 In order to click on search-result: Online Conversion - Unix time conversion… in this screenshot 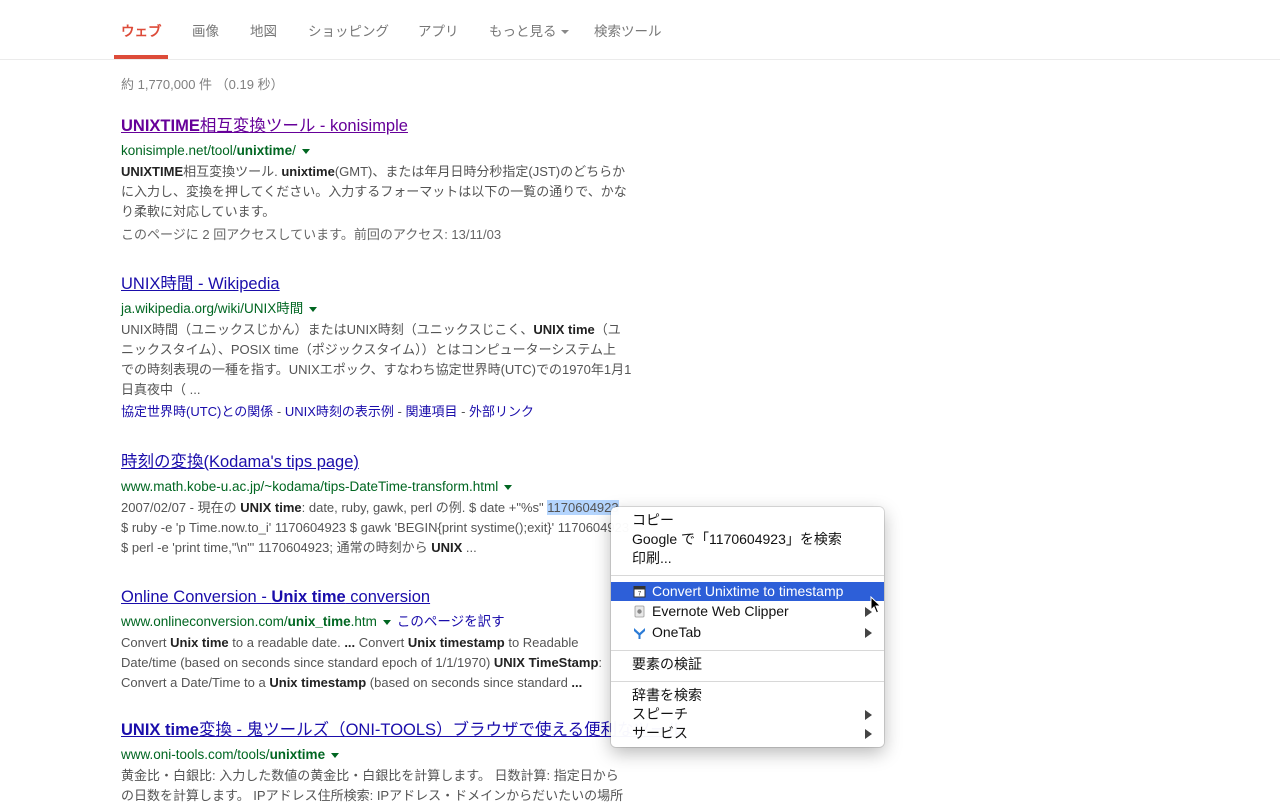, I will do `click(381, 640)`.